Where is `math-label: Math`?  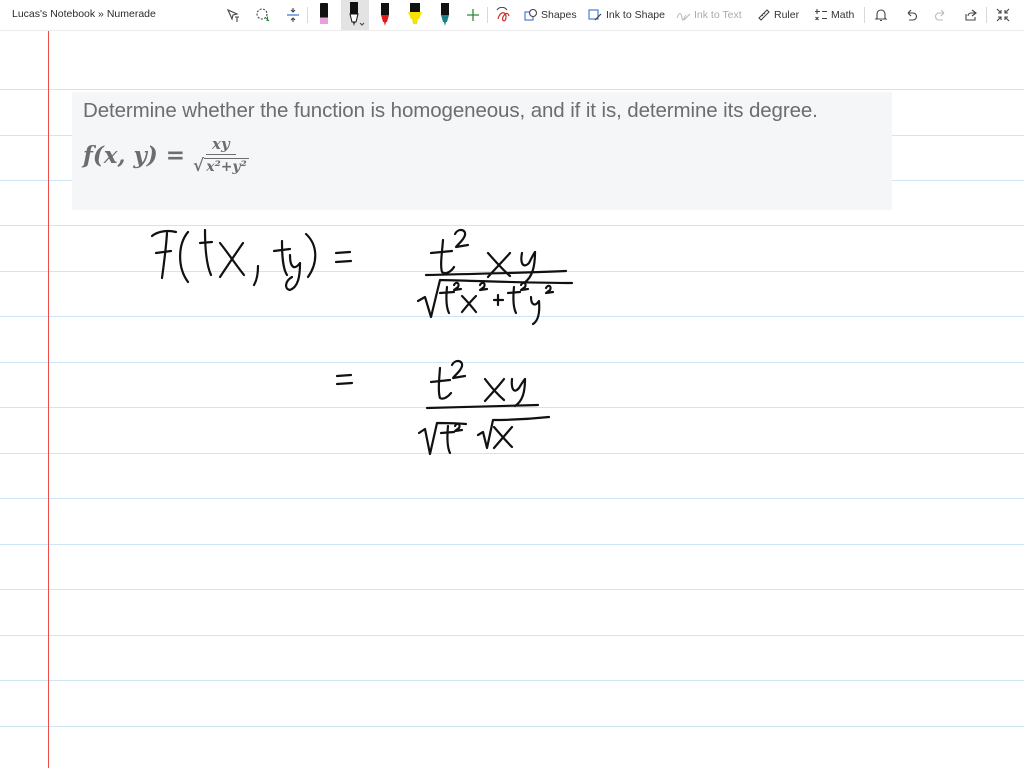
math-label: Math is located at coordinates (843, 15).